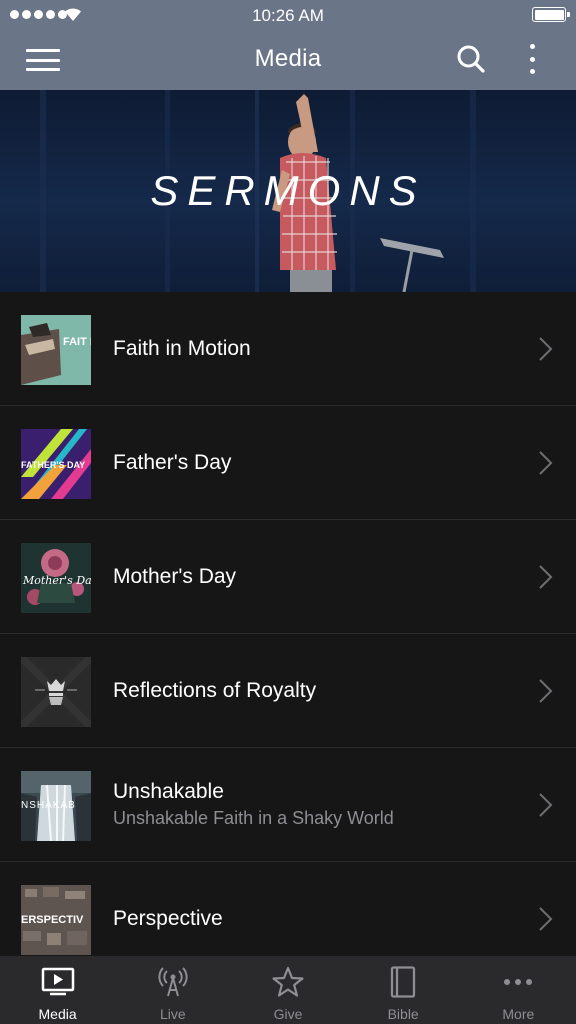 Image resolution: width=576 pixels, height=1024 pixels. I want to click on tab-label: Media, so click(57, 1014).